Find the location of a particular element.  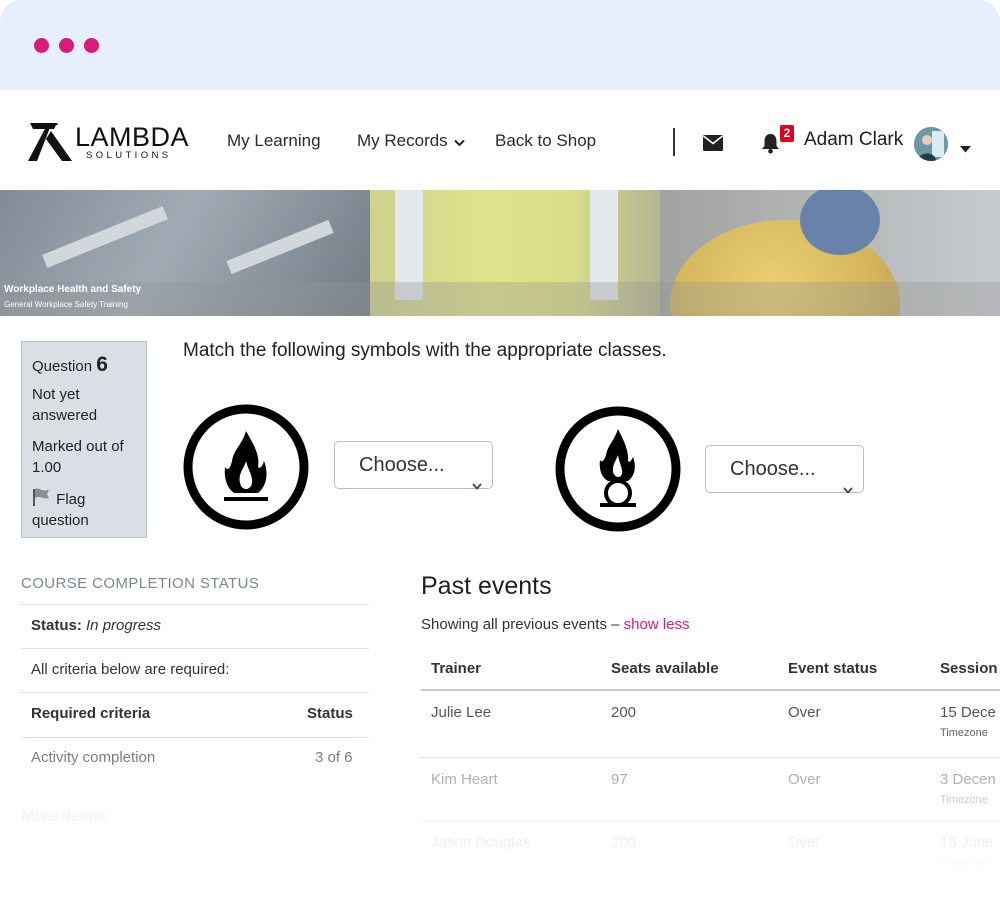

flag-question-link: Flag question is located at coordinates (87, 509).